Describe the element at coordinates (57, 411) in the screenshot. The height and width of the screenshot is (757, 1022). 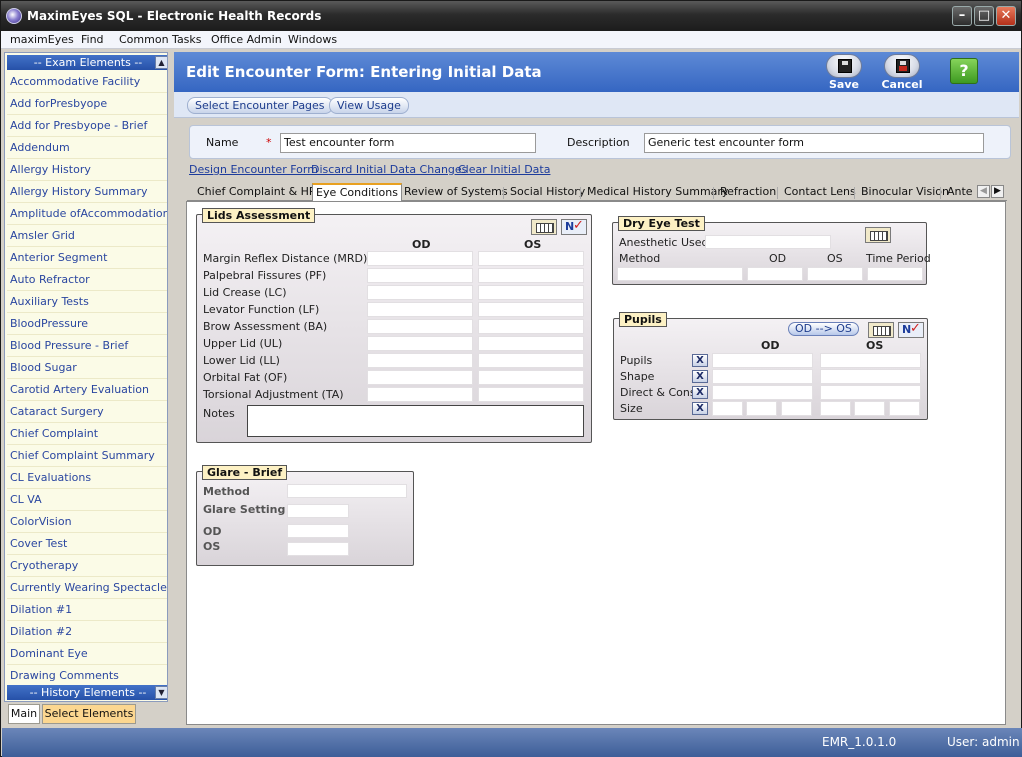
I see `sidebar-item: Cataract Surgery` at that location.